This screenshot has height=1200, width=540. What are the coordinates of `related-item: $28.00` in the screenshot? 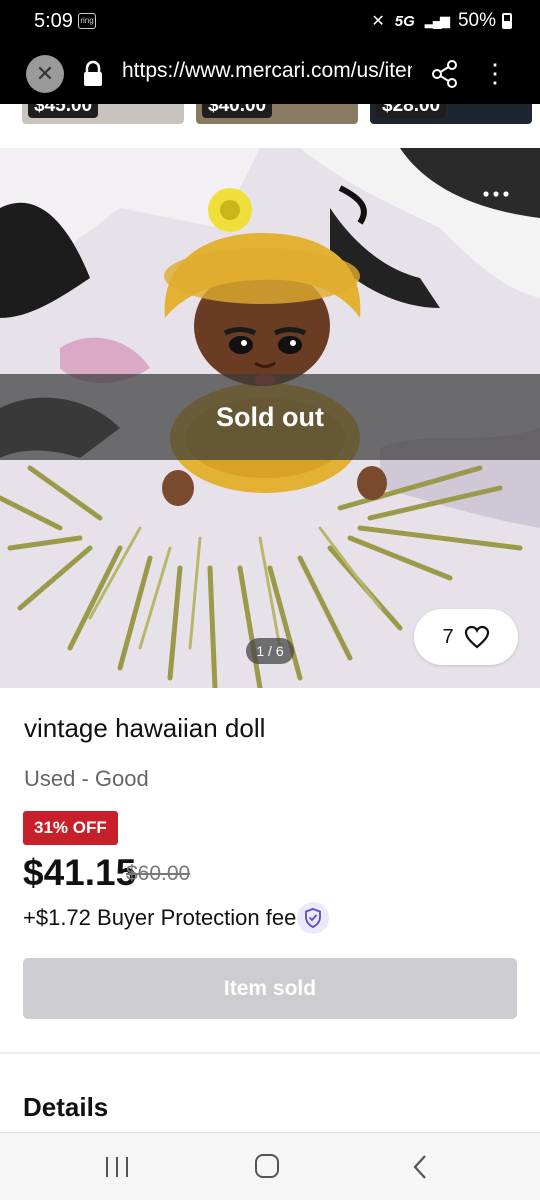 It's located at (451, 114).